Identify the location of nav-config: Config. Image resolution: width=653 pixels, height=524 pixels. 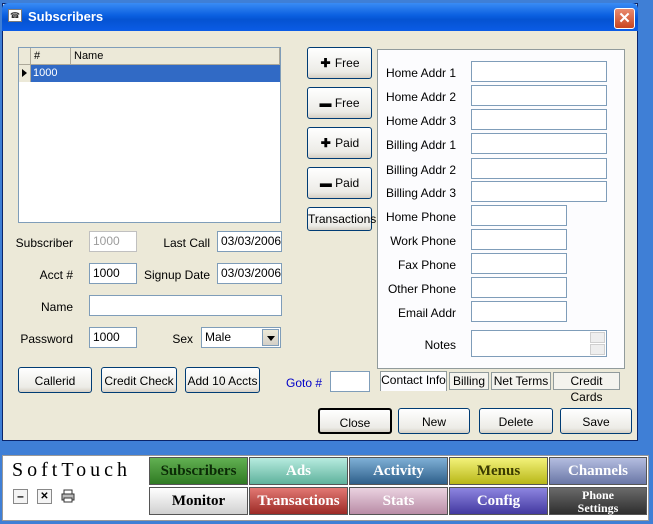
(498, 501).